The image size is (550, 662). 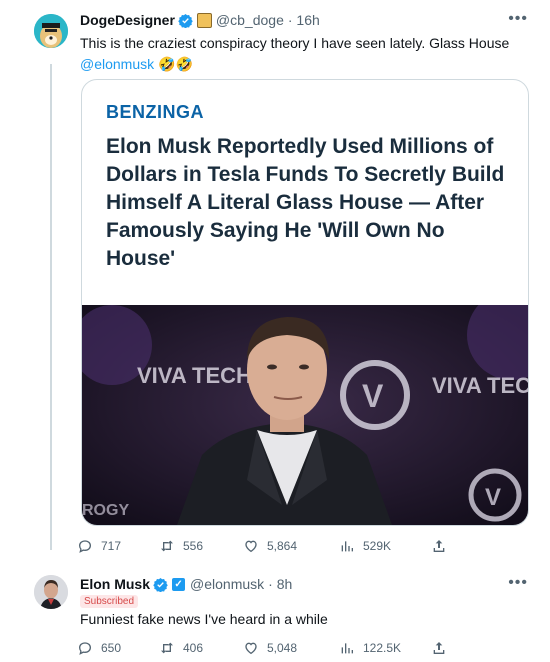 I want to click on avatar-dogedesigner, so click(x=51, y=31).